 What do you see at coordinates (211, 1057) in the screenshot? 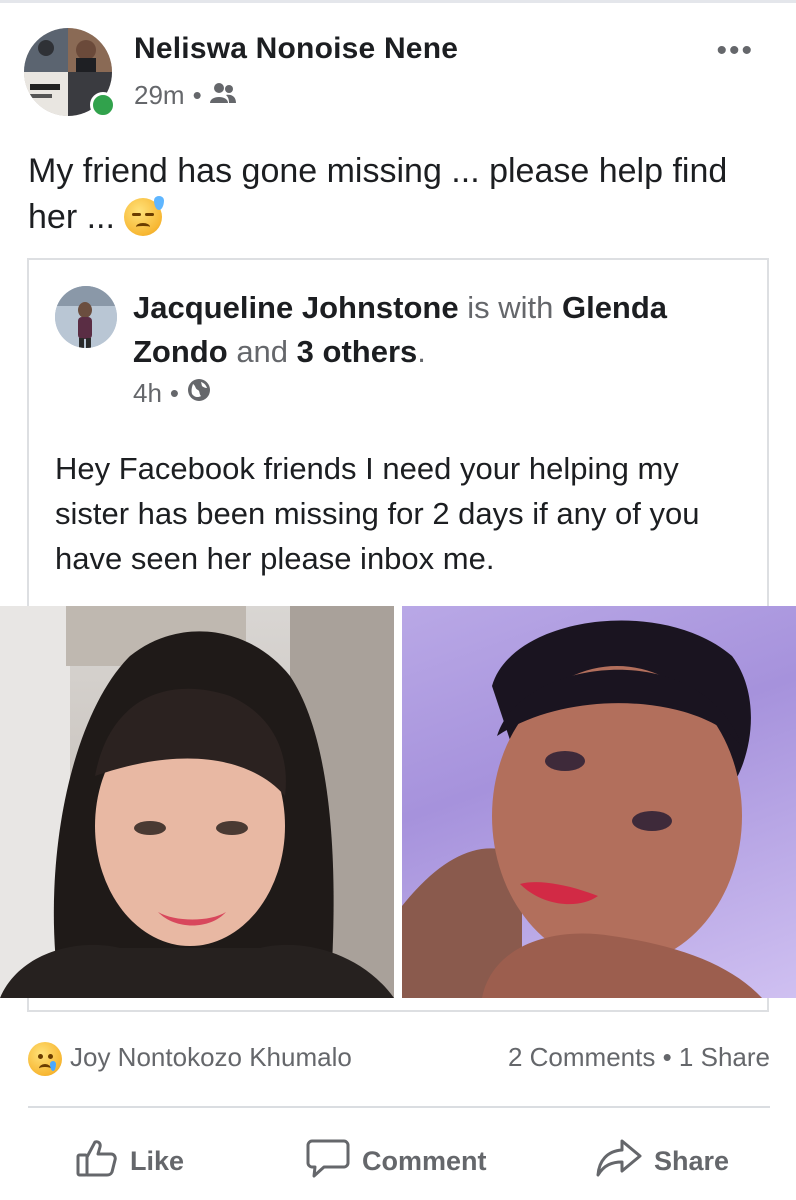
I see `reactor-name: Joy Nontokozo Khumalo` at bounding box center [211, 1057].